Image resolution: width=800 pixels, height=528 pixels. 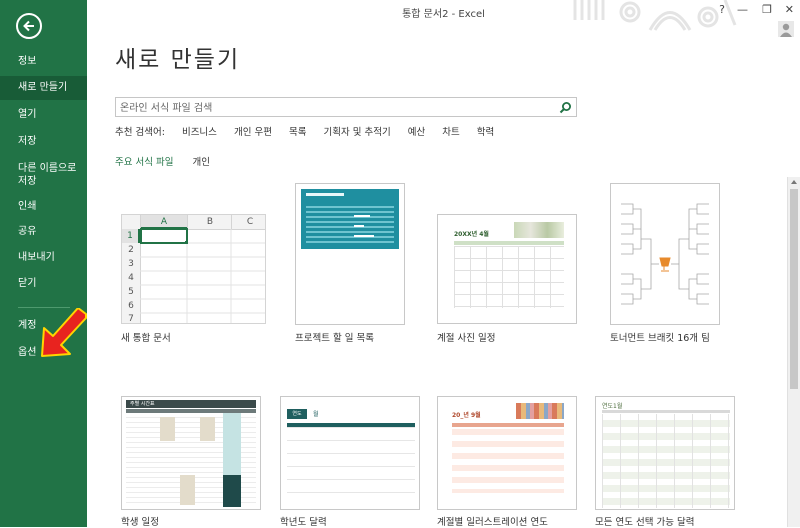 I want to click on seasonal-calendar-thumbnail: 20XX년 4월, so click(x=507, y=269).